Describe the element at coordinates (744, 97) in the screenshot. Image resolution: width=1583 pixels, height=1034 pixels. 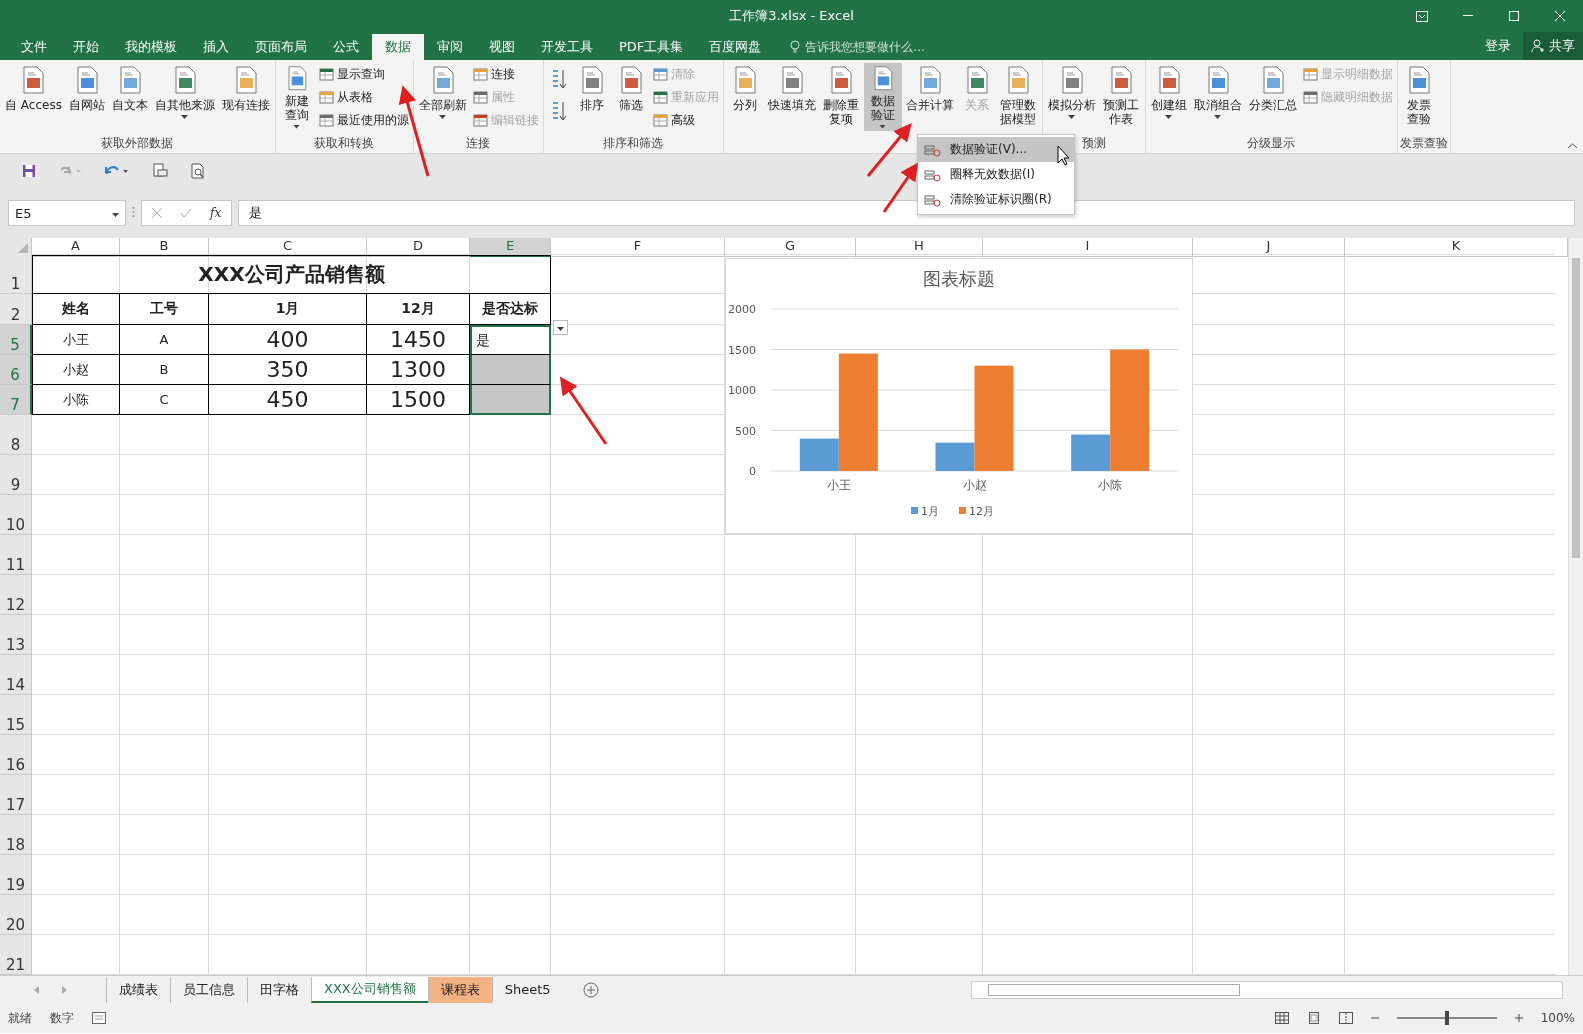
I see `ribbon-button: 分列` at that location.